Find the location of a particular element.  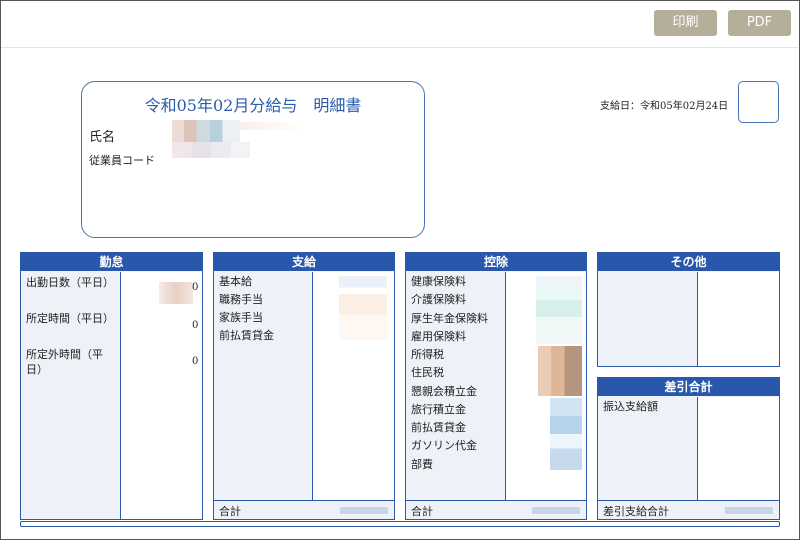

net-total-row: 差引支給合計 is located at coordinates (688, 509).